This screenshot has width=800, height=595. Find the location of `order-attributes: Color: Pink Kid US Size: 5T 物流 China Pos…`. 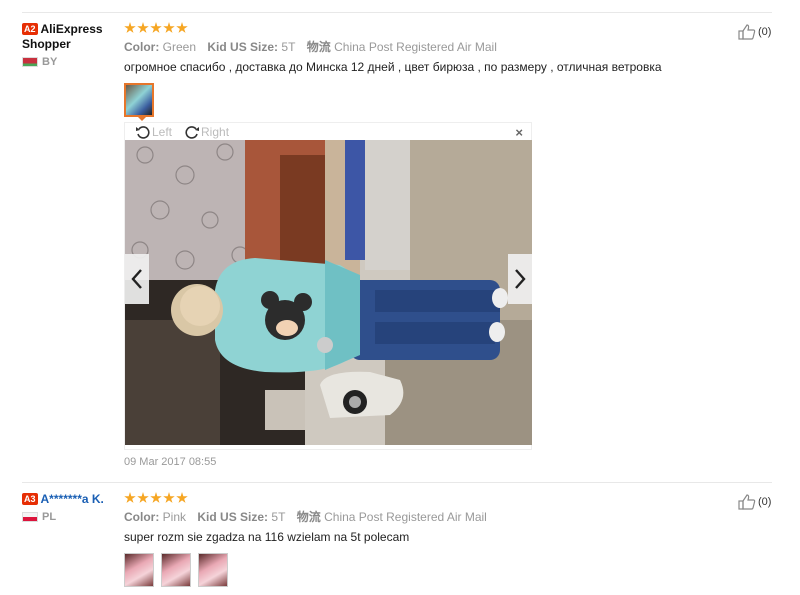

order-attributes: Color: Pink Kid US Size: 5T 物流 China Pos… is located at coordinates (305, 517).